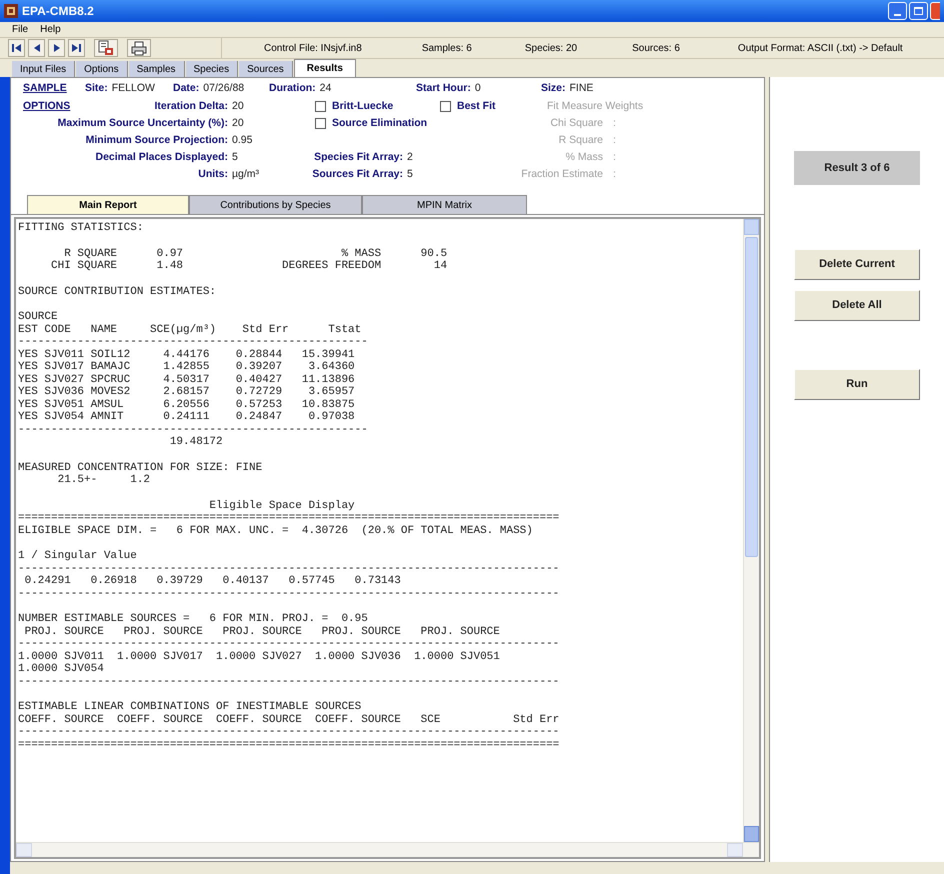 Image resolution: width=944 pixels, height=874 pixels. Describe the element at coordinates (551, 49) in the screenshot. I see `toolbar-info: Species: 20` at that location.